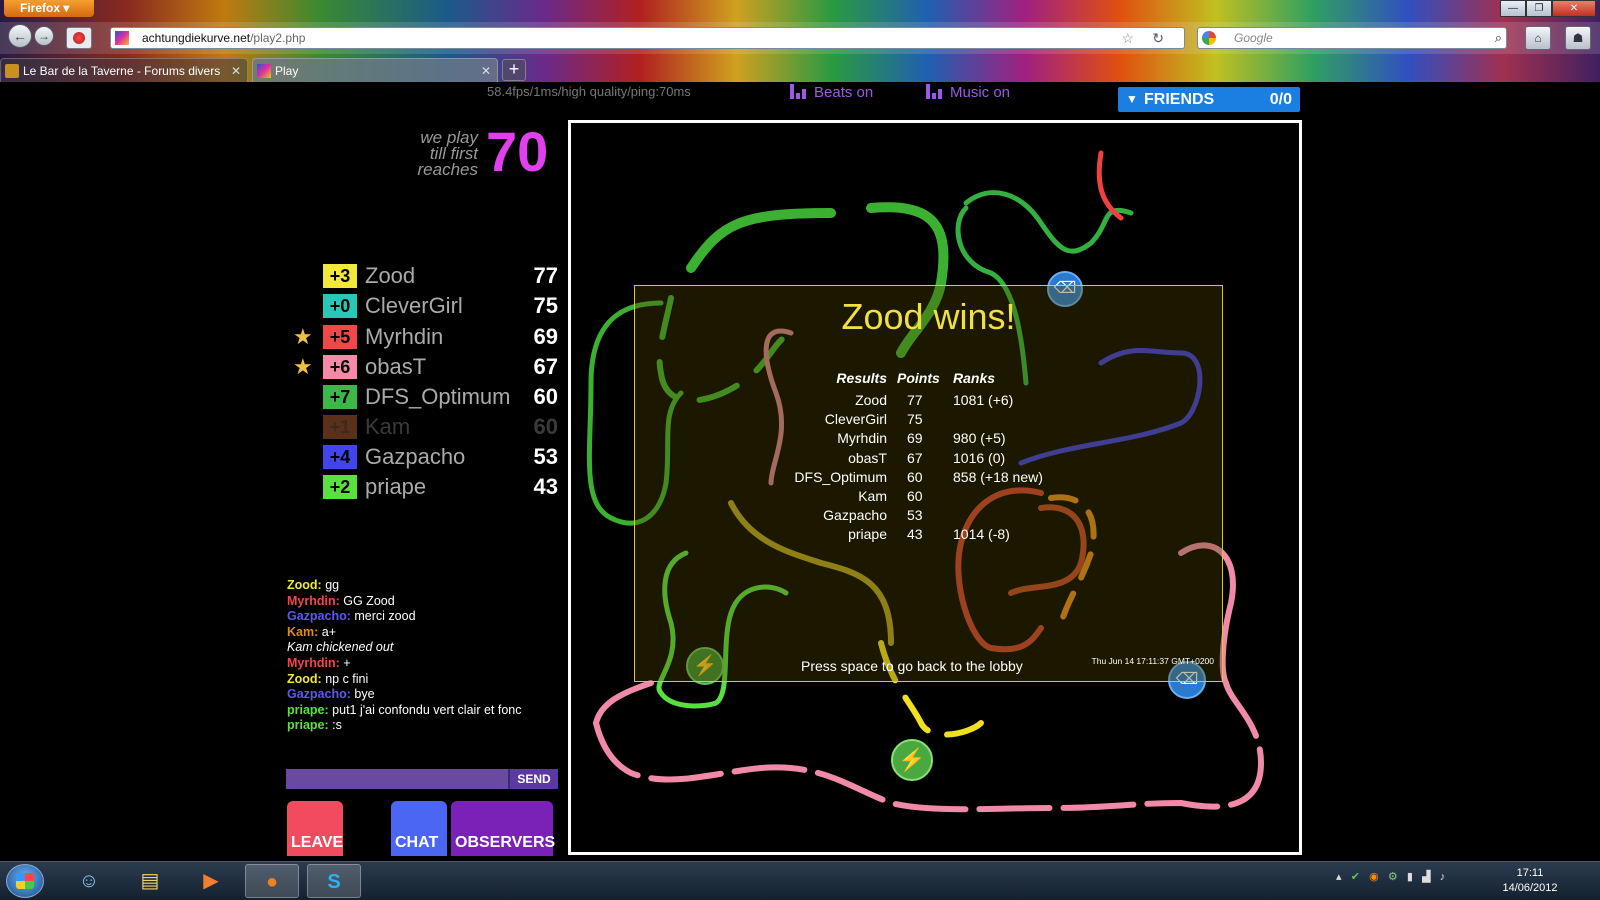  What do you see at coordinates (1498, 38) in the screenshot?
I see `search-icon: ⌕` at bounding box center [1498, 38].